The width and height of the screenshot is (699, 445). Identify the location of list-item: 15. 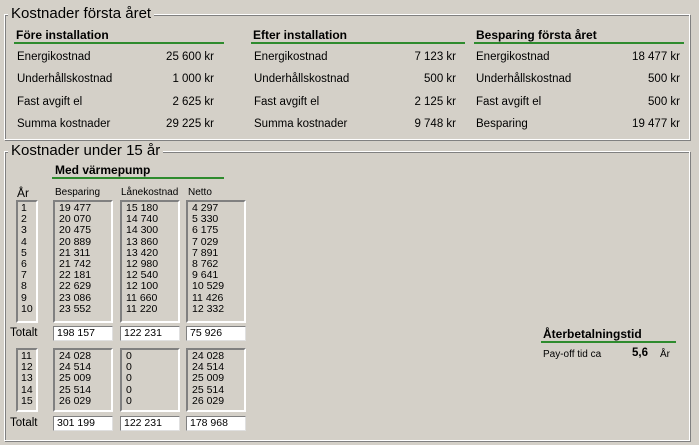
(28, 401).